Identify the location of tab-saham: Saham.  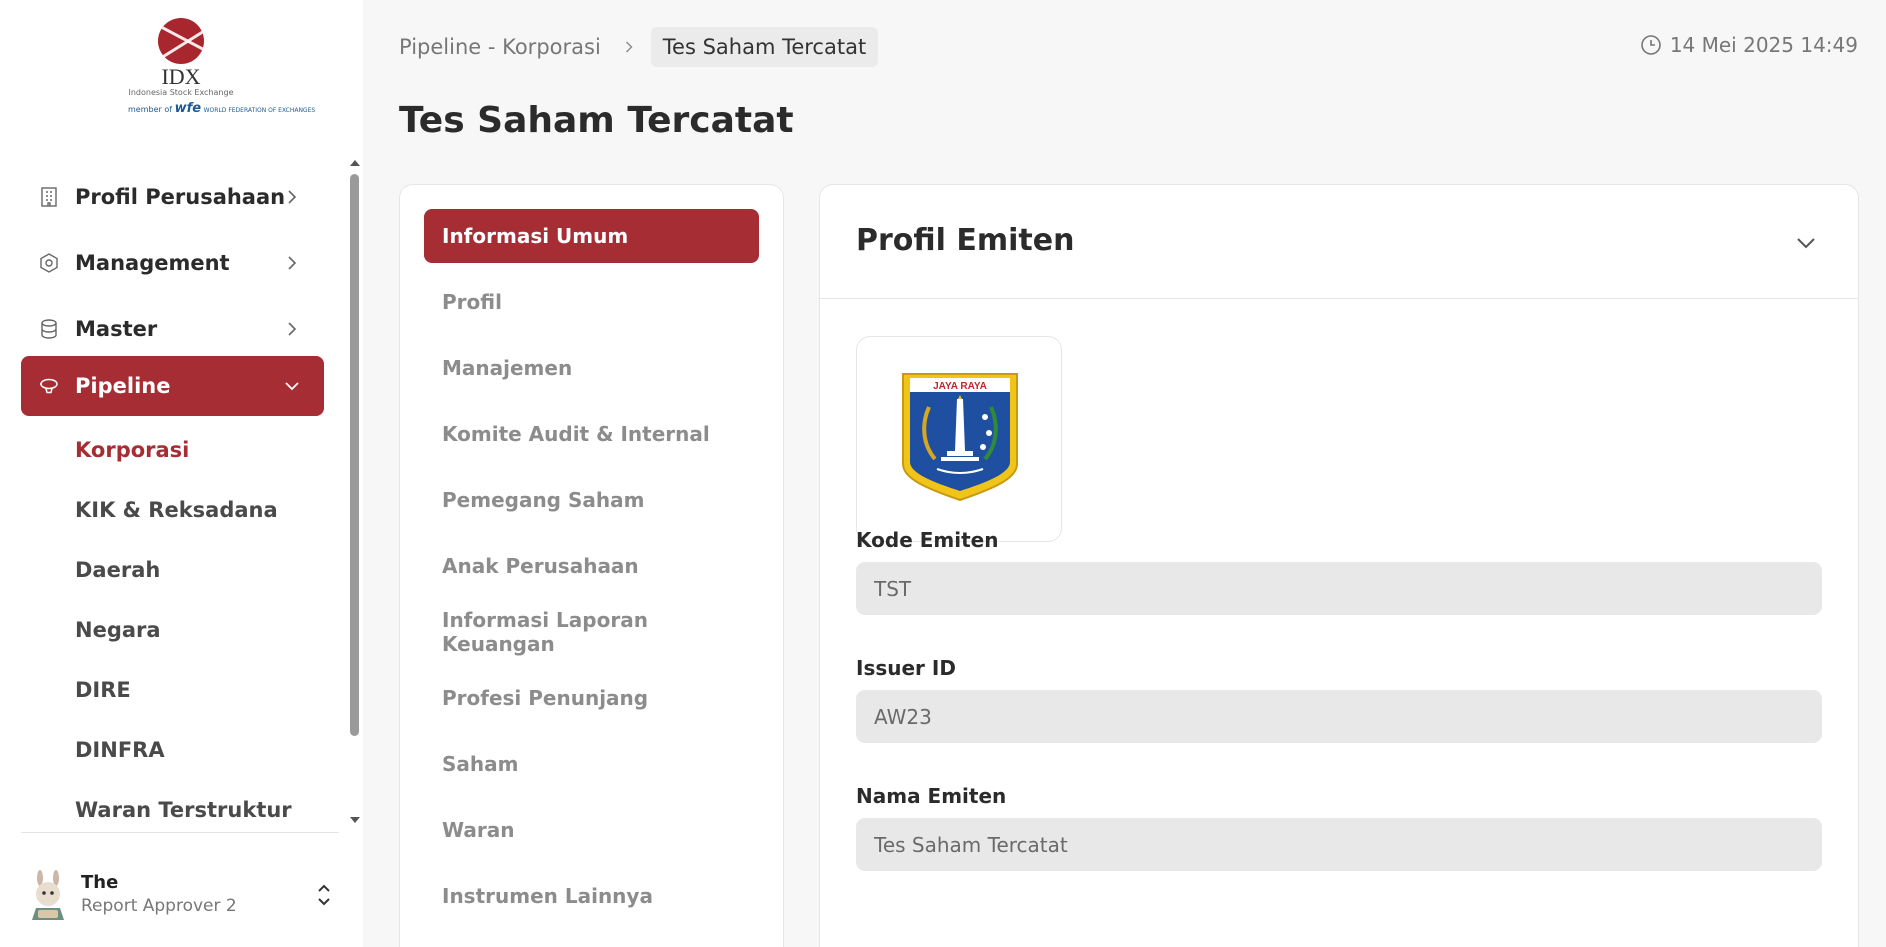
(591, 764).